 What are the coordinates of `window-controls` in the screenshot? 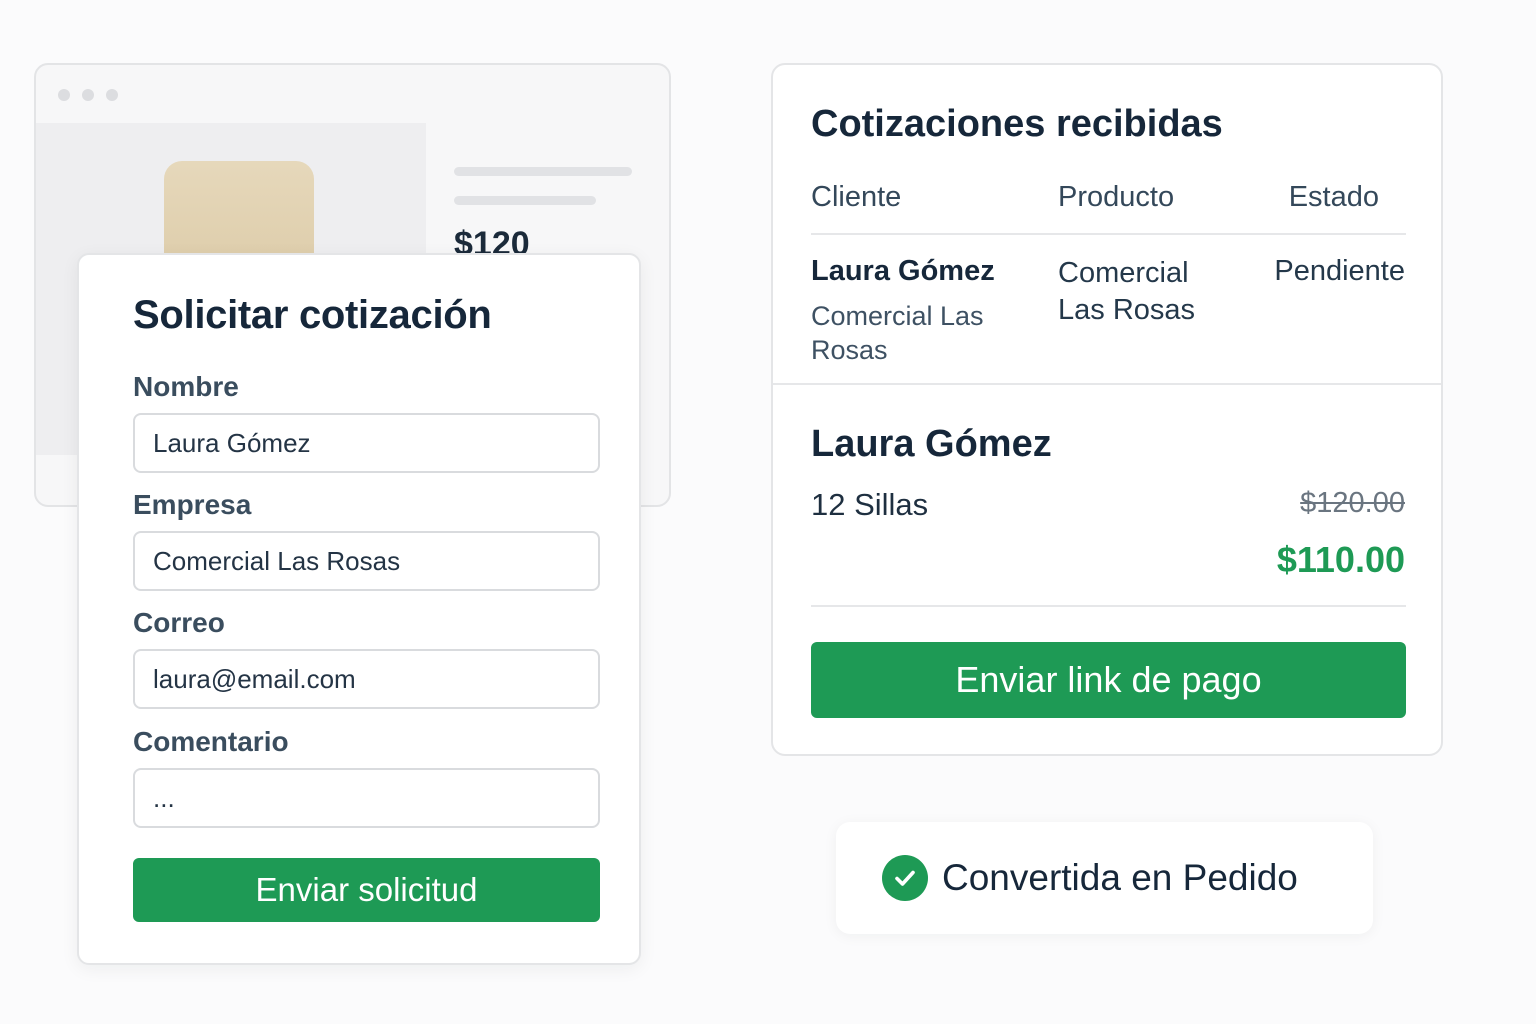 It's located at (88, 95).